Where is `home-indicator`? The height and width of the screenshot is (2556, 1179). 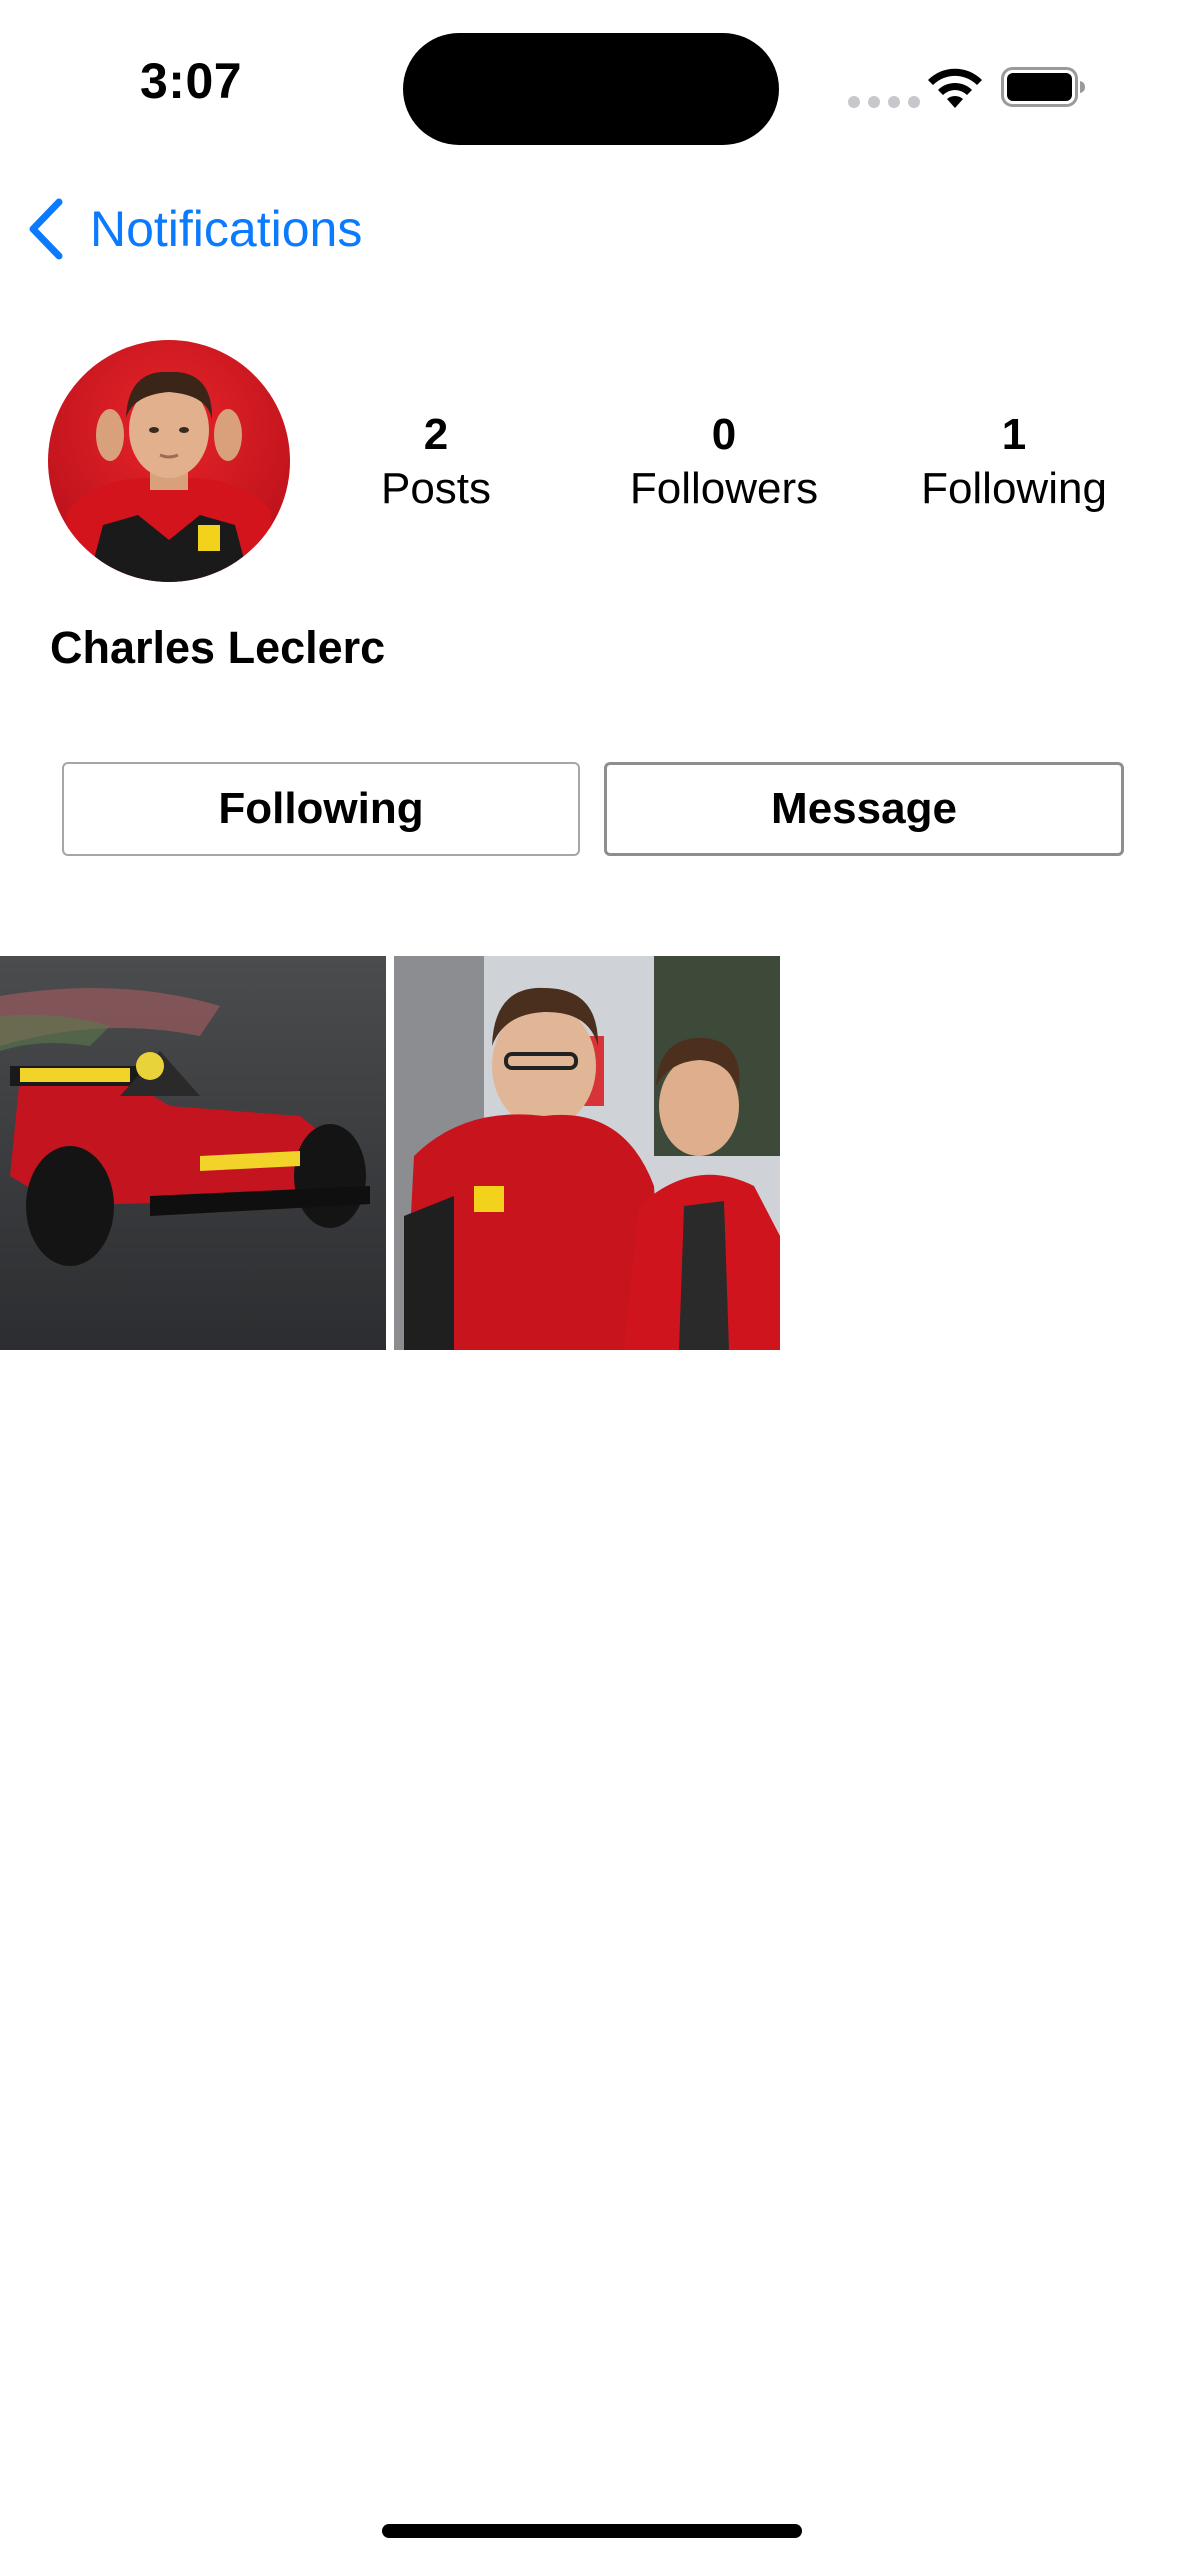 home-indicator is located at coordinates (592, 2531).